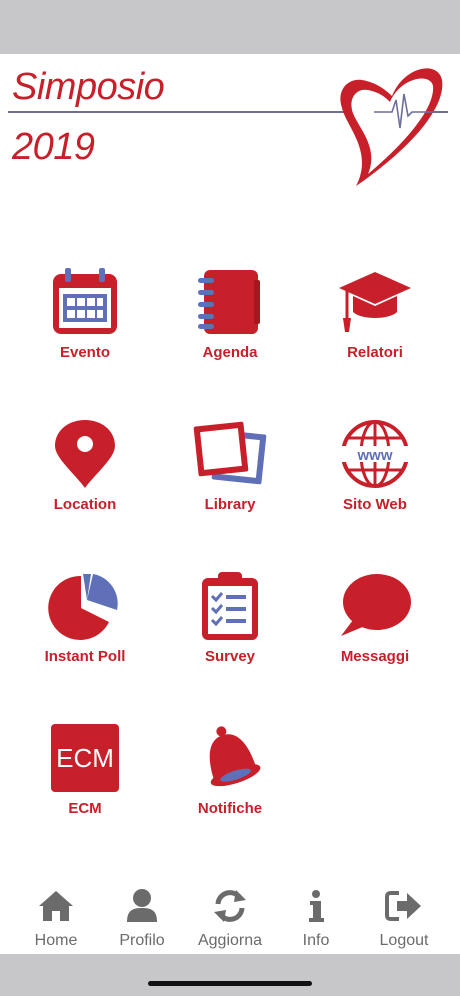 This screenshot has width=460, height=996. Describe the element at coordinates (56, 940) in the screenshot. I see `tab-label: Home` at that location.